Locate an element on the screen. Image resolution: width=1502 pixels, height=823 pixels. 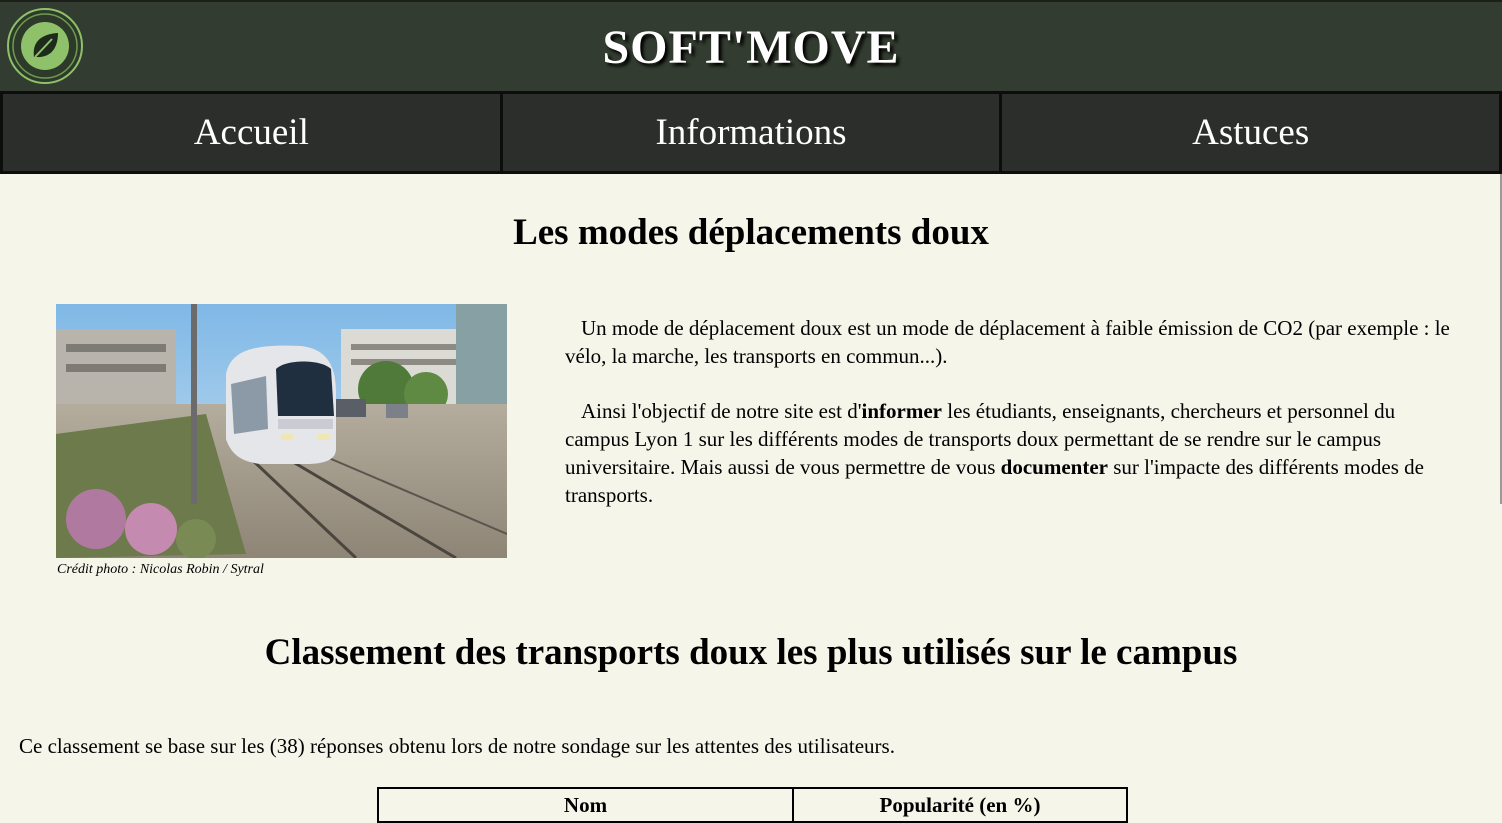
ranking-table: Nom Popularité (en %) is located at coordinates (752, 805).